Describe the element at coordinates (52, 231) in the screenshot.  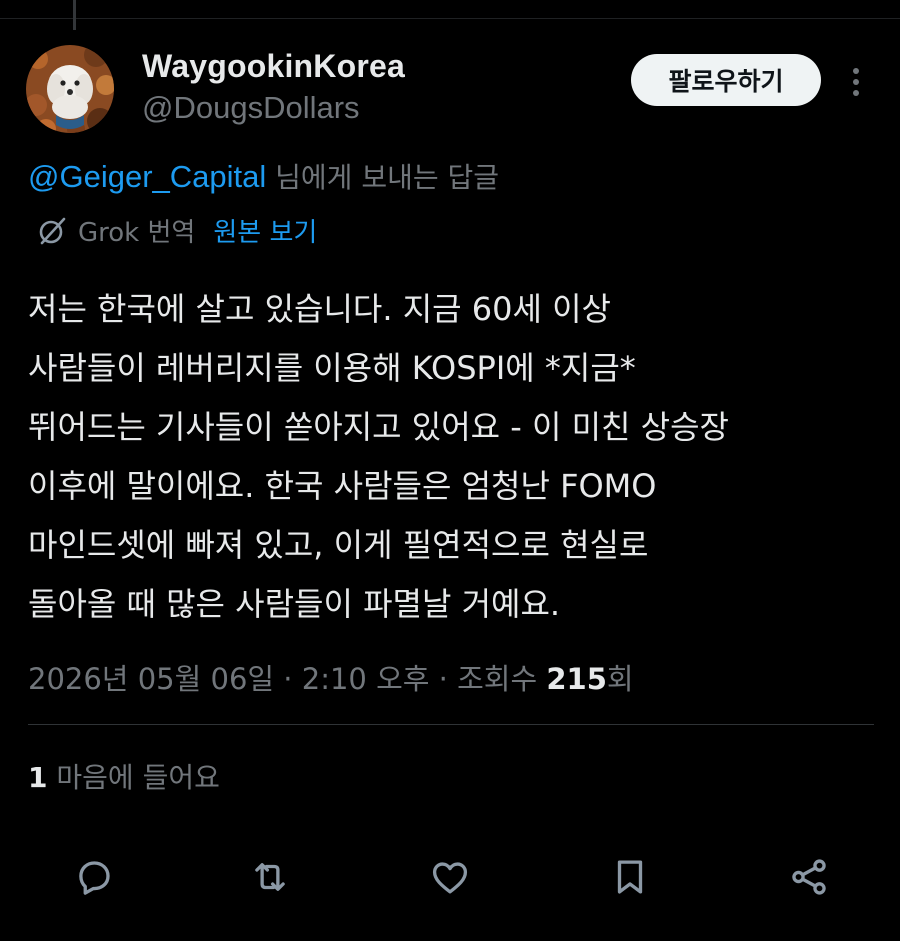
I see `grok-icon` at that location.